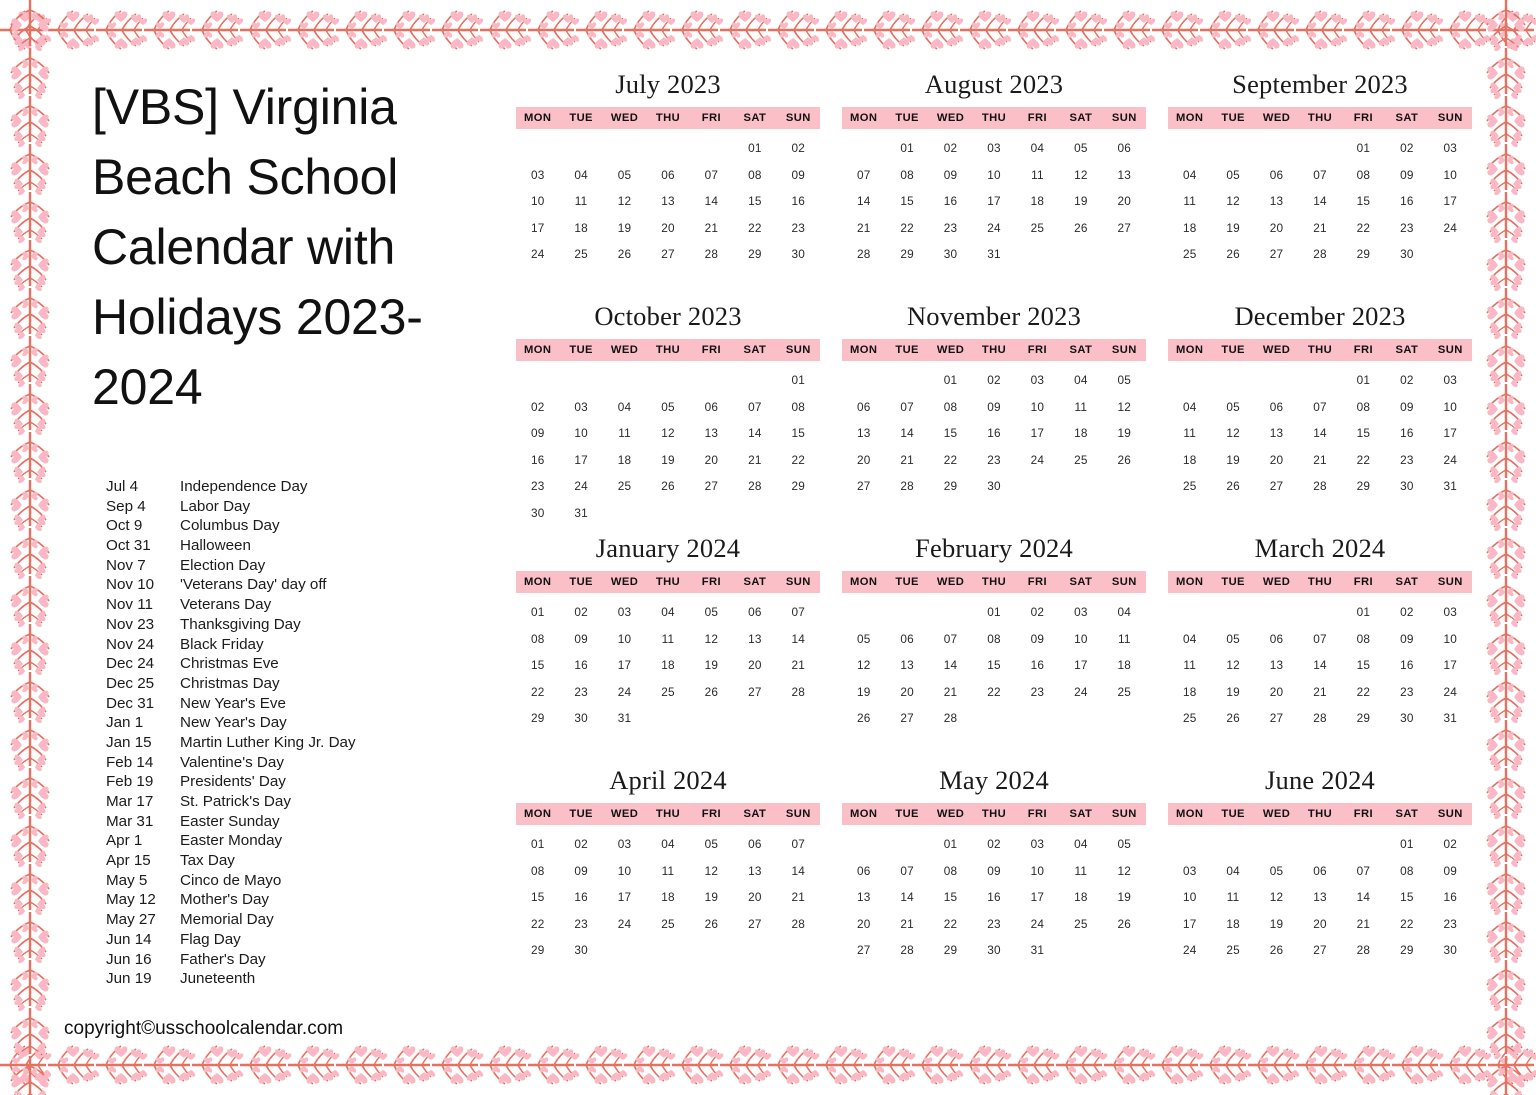 The width and height of the screenshot is (1536, 1095). What do you see at coordinates (1450, 486) in the screenshot?
I see `day-cell: 31` at bounding box center [1450, 486].